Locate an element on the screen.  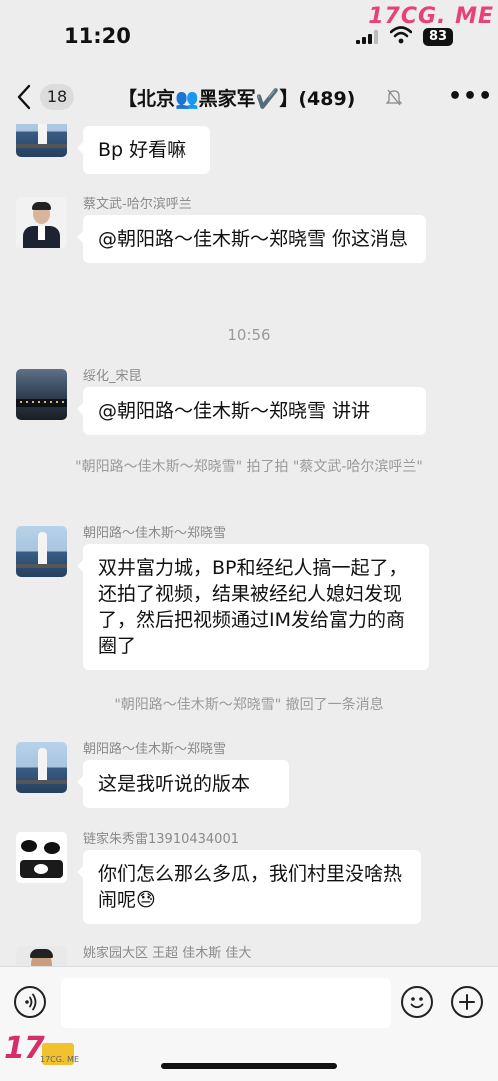
sender-name: 姚家园大区 王超 佳木斯 佳大 is located at coordinates (167, 953).